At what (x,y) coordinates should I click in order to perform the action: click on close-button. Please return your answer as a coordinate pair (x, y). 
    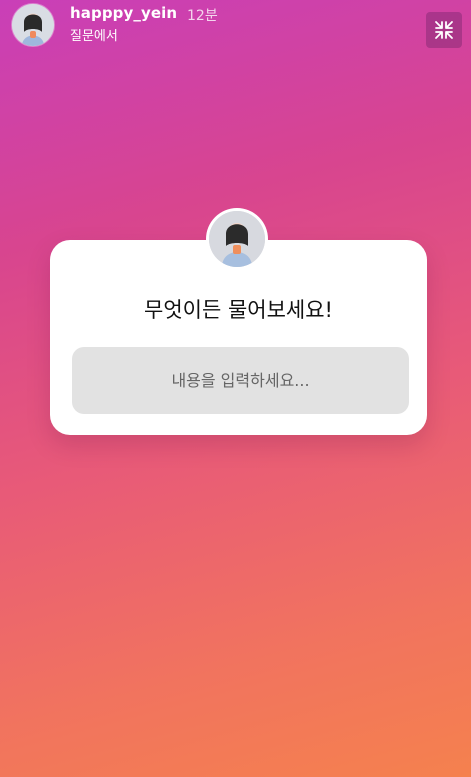
    Looking at the image, I should click on (444, 30).